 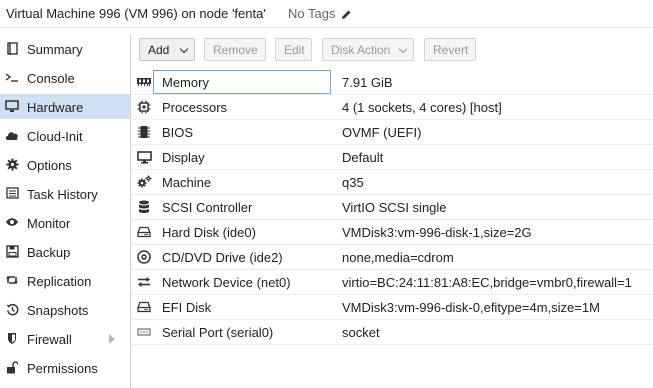 I want to click on add-button-label: Add, so click(x=159, y=49).